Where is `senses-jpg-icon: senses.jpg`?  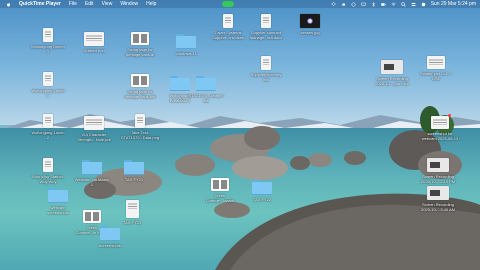 senses-jpg-icon: senses.jpg is located at coordinates (310, 24).